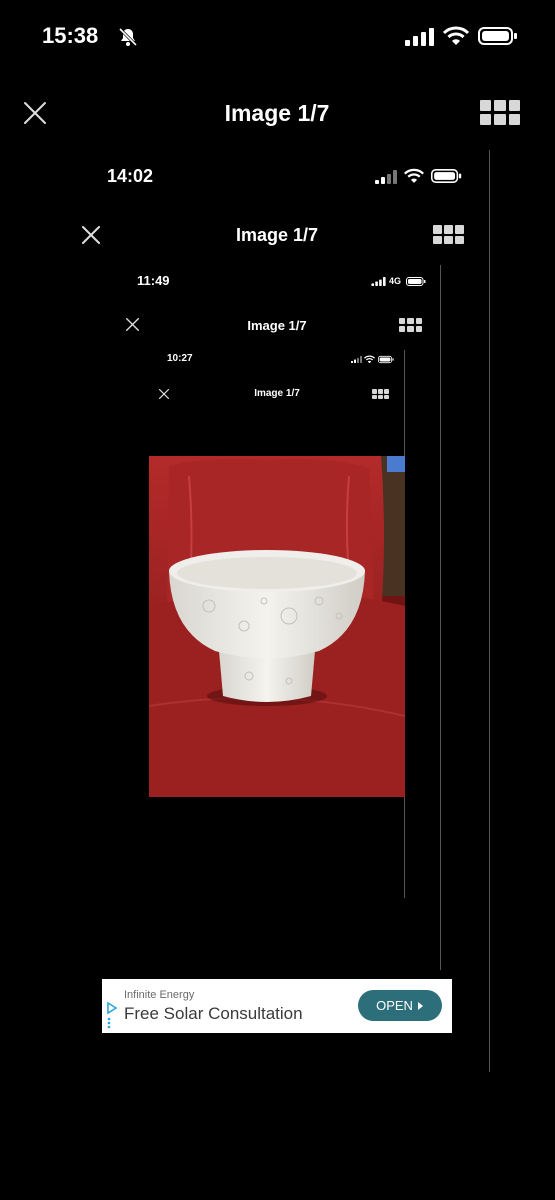 This screenshot has width=555, height=1200. I want to click on ad-open-button: OPEN, so click(400, 1005).